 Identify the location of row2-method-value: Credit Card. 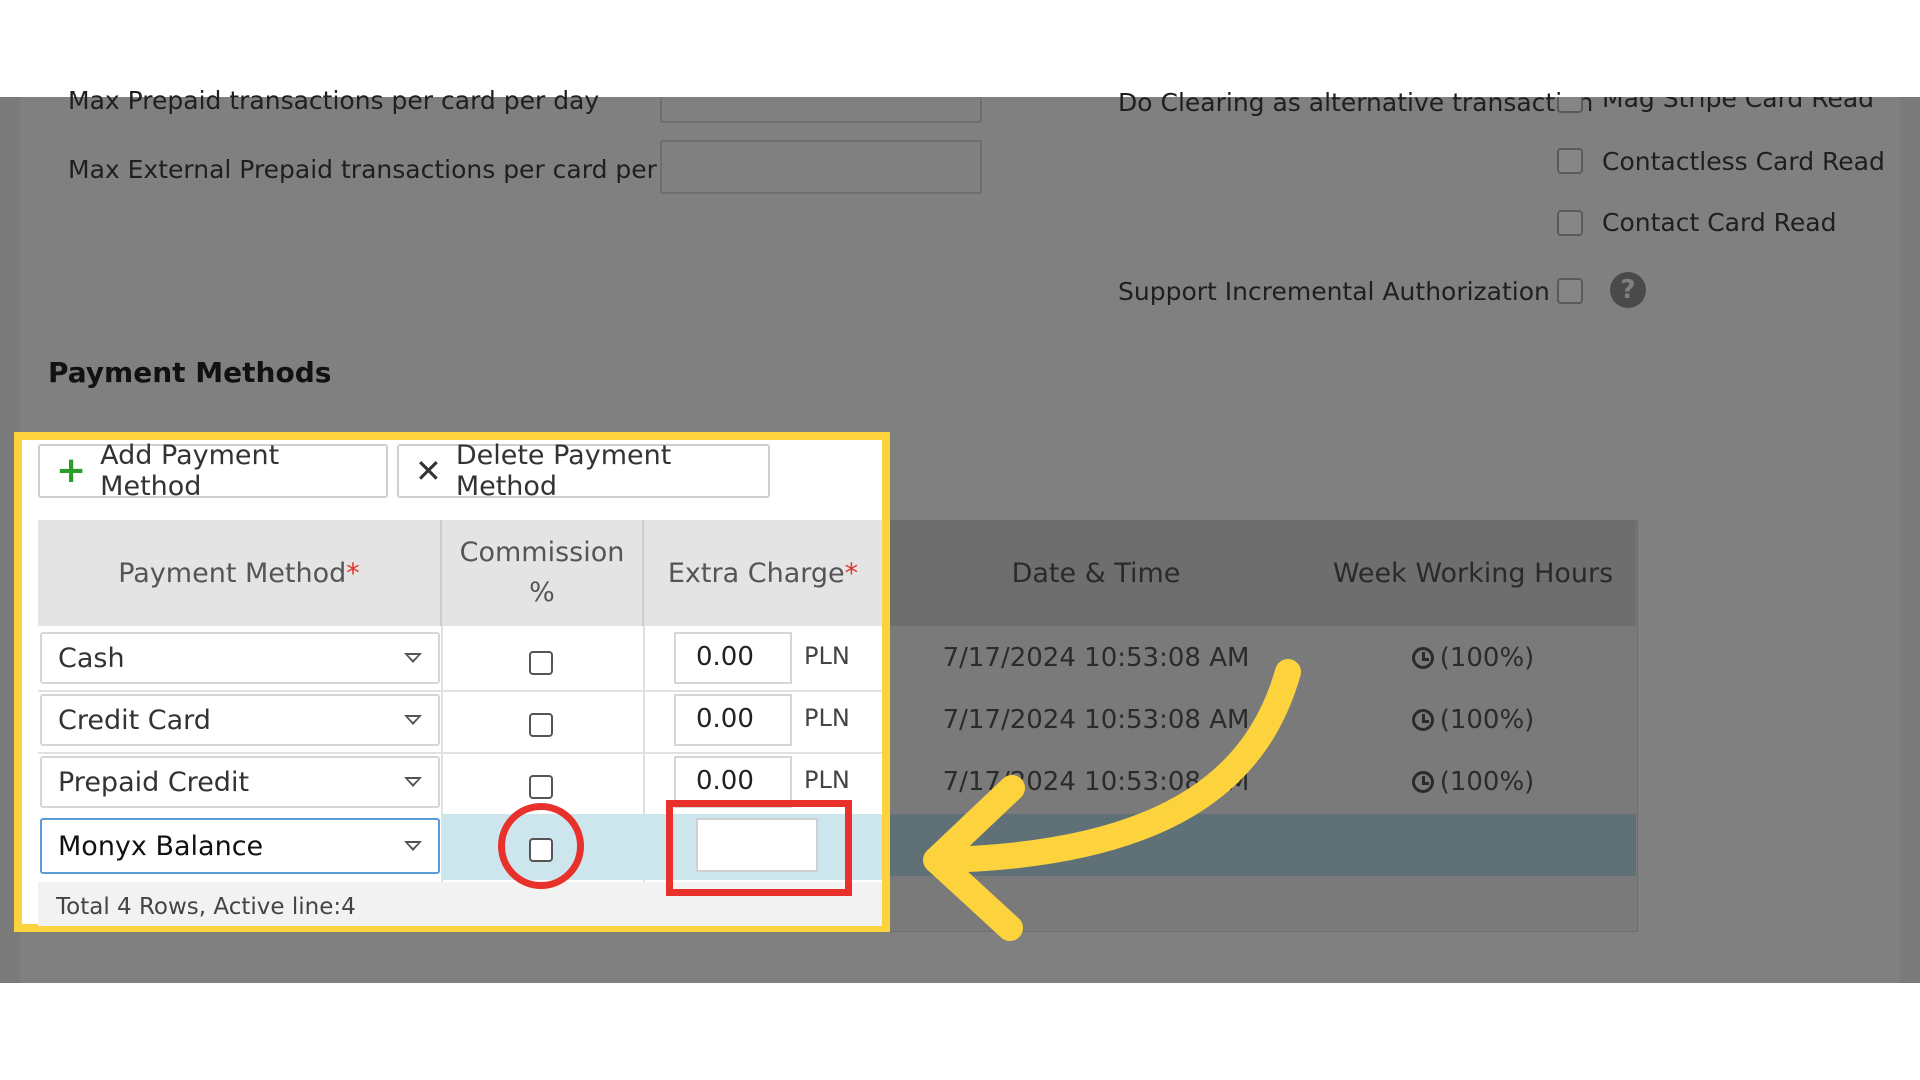
(134, 720).